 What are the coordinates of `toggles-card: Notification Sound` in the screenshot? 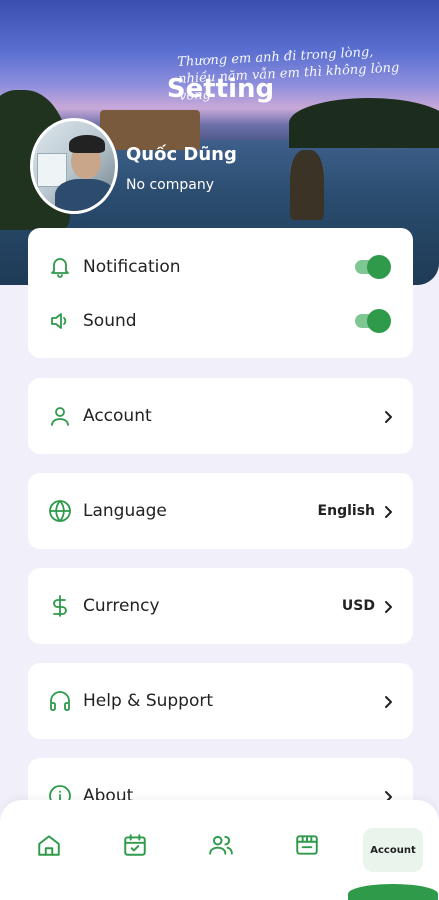 It's located at (220, 293).